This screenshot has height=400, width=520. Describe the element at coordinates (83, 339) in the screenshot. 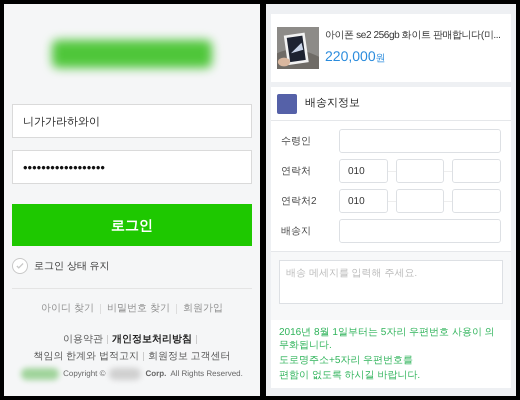

I see `footer-link: 이용약관` at that location.